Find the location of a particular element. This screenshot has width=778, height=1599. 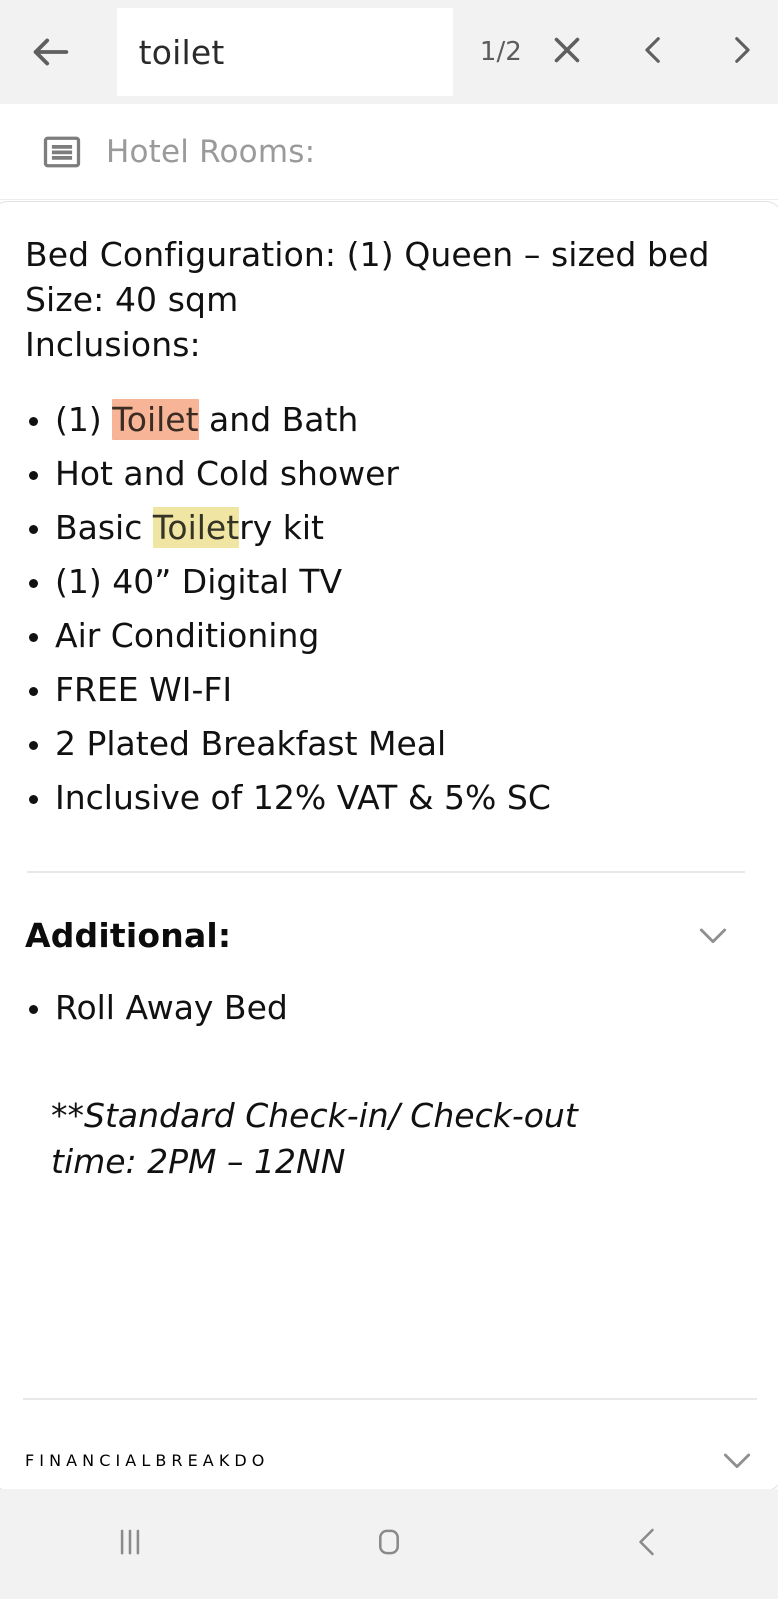

recents-button is located at coordinates (129, 1544).